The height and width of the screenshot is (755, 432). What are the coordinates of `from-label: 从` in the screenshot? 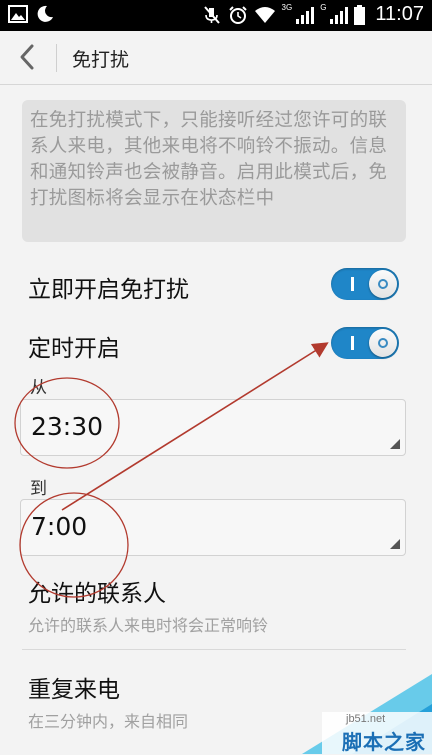 It's located at (38, 388).